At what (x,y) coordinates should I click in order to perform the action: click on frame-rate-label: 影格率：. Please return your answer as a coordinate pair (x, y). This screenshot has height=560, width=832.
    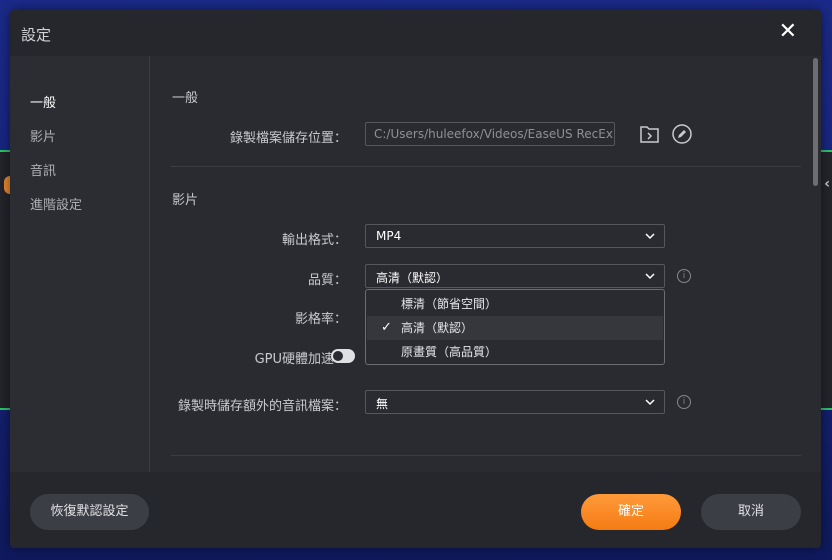
    Looking at the image, I should click on (320, 319).